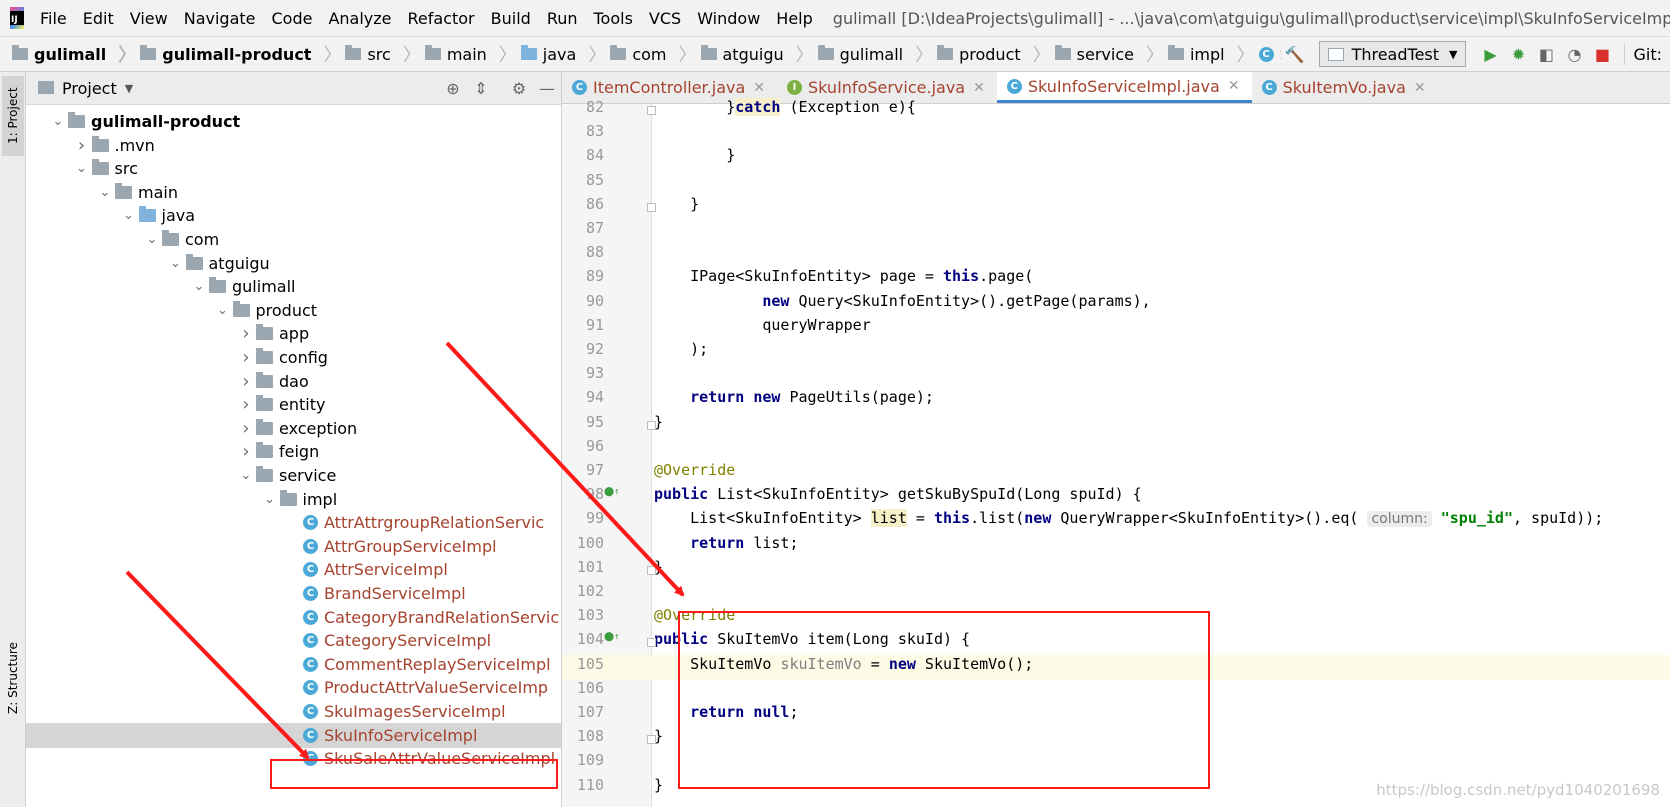 This screenshot has width=1670, height=807. Describe the element at coordinates (665, 18) in the screenshot. I see `menu-vcs: VCS` at that location.